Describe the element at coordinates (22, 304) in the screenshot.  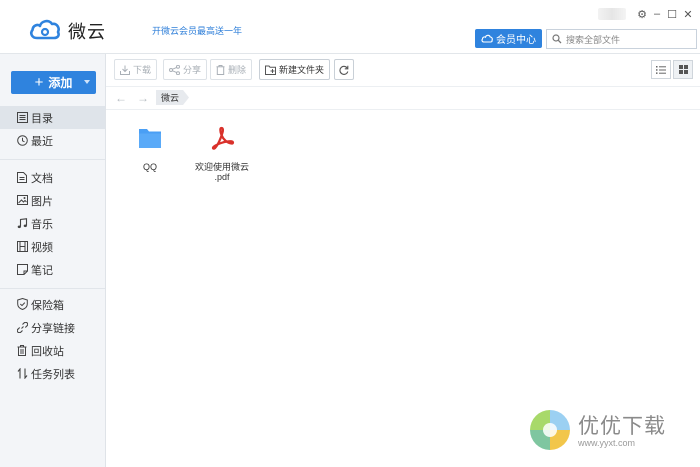
I see `shield-icon` at that location.